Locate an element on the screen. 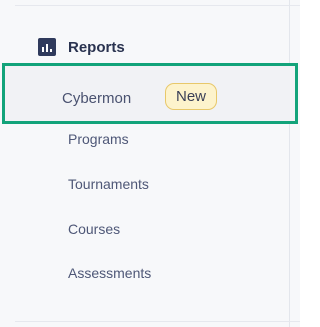 Image resolution: width=320 pixels, height=327 pixels. bar-chart-icon is located at coordinates (47, 47).